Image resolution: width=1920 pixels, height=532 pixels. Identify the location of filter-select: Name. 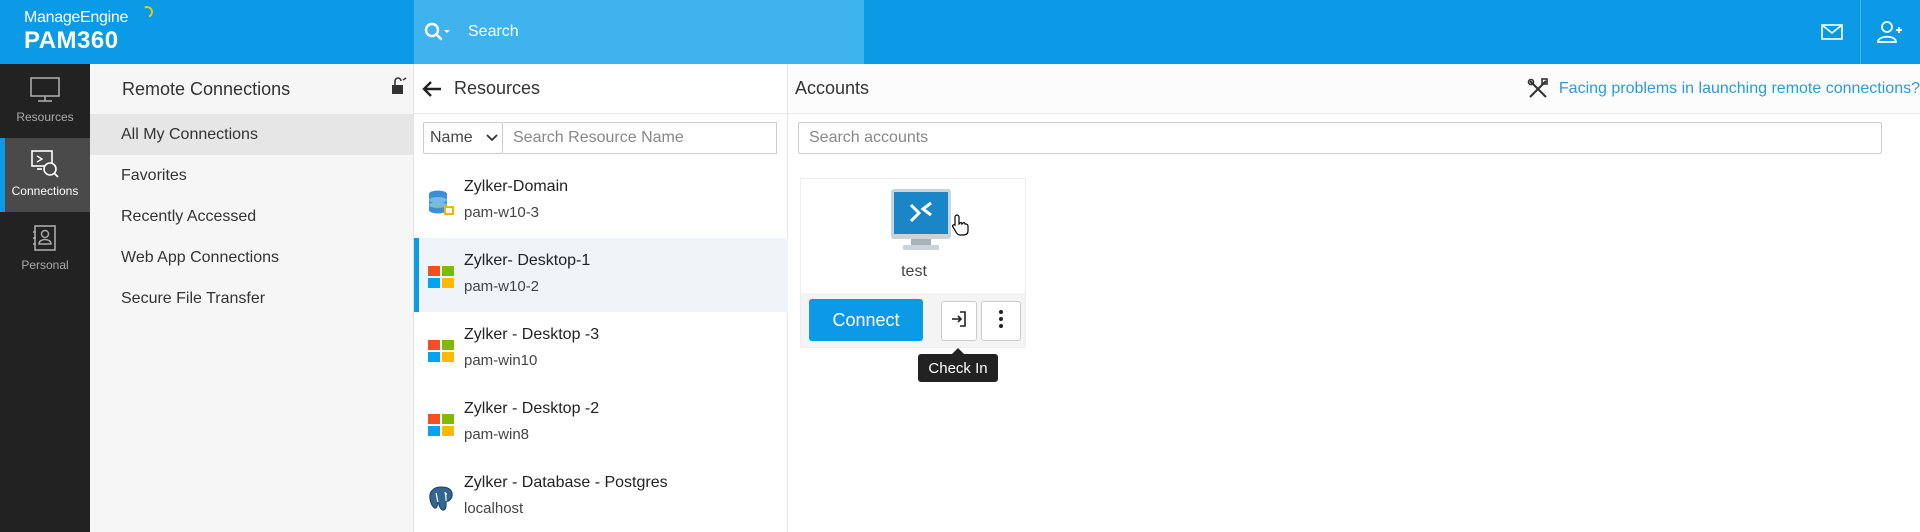
(463, 138).